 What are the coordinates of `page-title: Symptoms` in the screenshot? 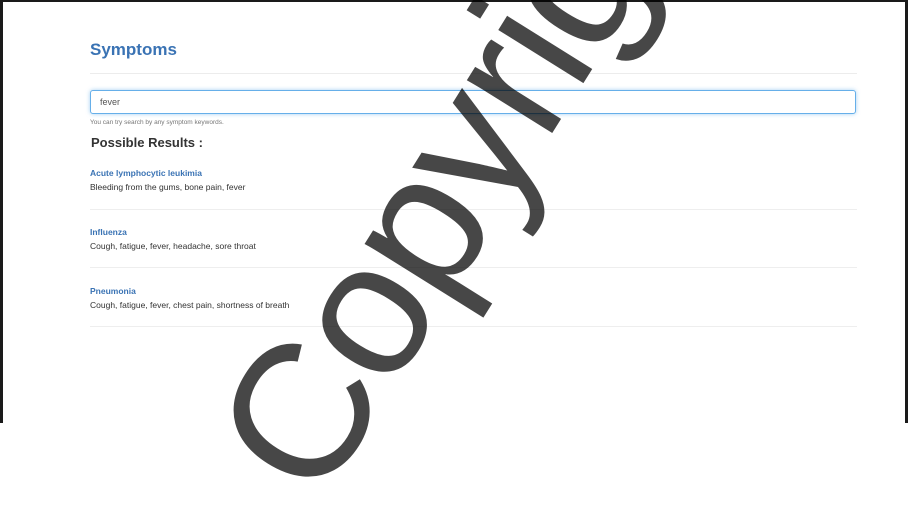 It's located at (133, 49).